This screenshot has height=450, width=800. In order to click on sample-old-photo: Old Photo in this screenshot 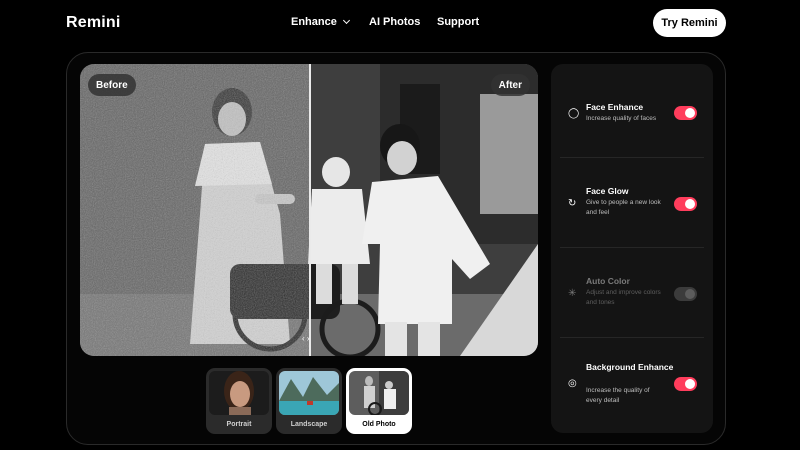, I will do `click(379, 401)`.